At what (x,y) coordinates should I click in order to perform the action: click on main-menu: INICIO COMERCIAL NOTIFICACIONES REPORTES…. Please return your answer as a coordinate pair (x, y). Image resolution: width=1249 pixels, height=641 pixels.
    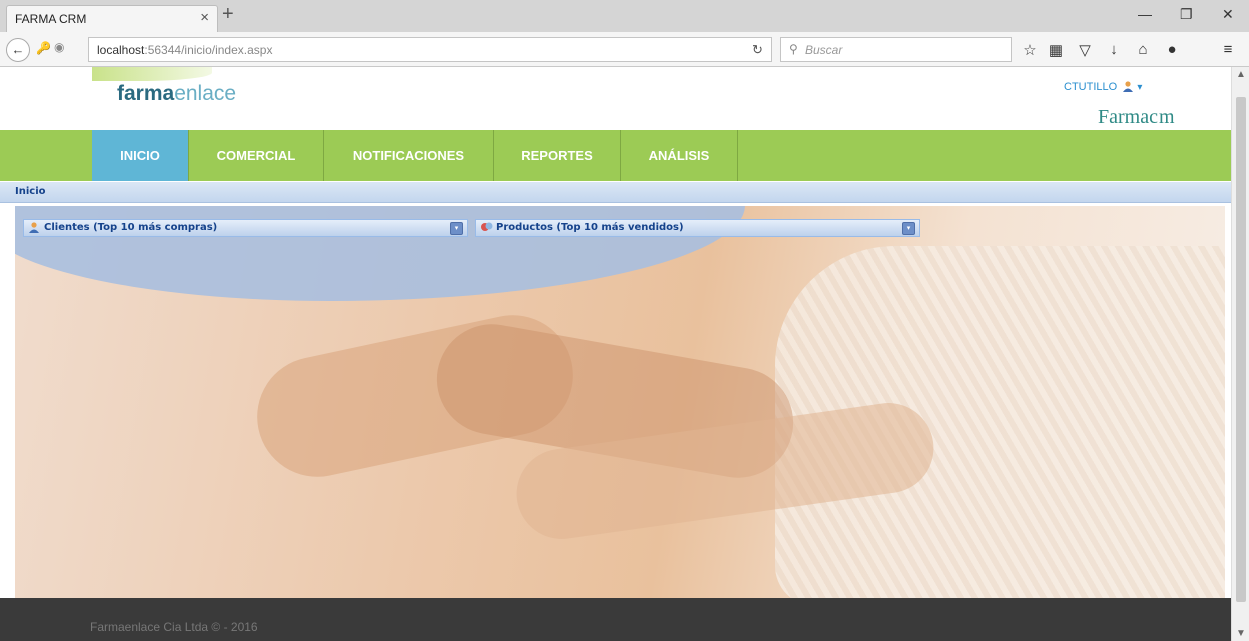
    Looking at the image, I should click on (615, 155).